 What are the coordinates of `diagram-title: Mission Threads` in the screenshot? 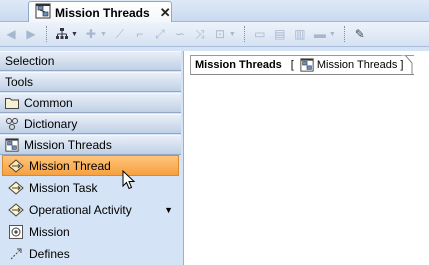 It's located at (238, 65).